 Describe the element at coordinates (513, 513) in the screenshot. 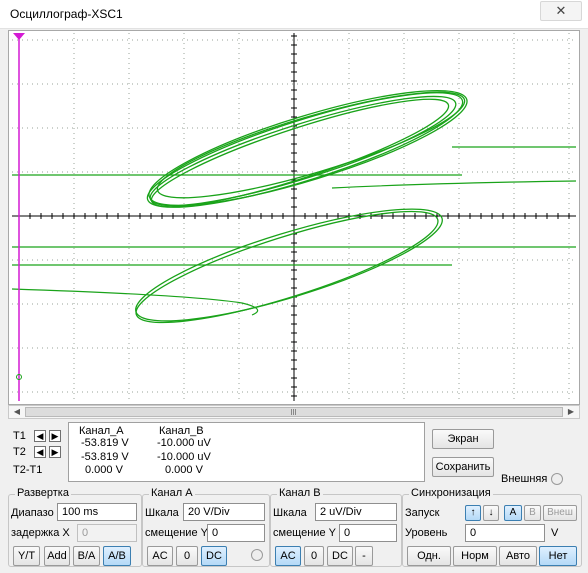

I see `trigger-source-button-0: A` at that location.